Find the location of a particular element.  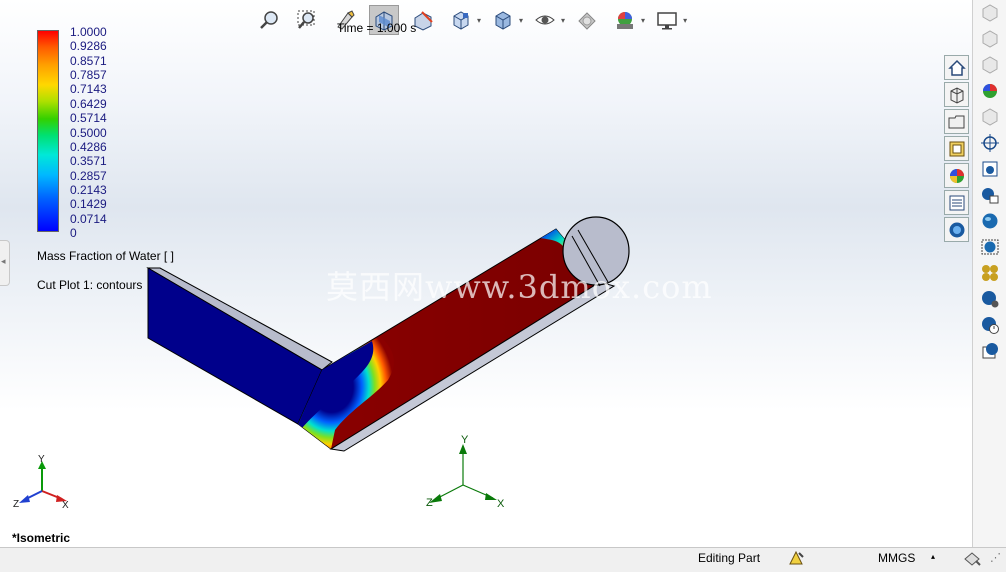

rebuild-icon is located at coordinates (796, 557).